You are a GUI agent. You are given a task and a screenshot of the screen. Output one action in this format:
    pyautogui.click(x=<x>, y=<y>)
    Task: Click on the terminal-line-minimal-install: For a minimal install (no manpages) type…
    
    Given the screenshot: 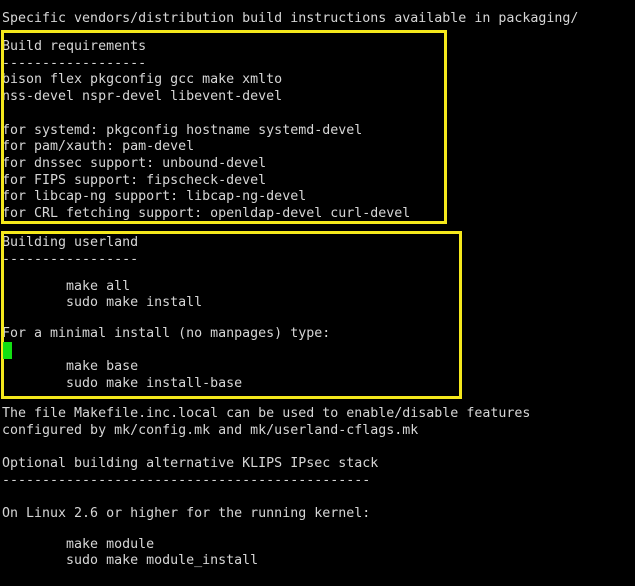 What is the action you would take?
    pyautogui.click(x=166, y=333)
    